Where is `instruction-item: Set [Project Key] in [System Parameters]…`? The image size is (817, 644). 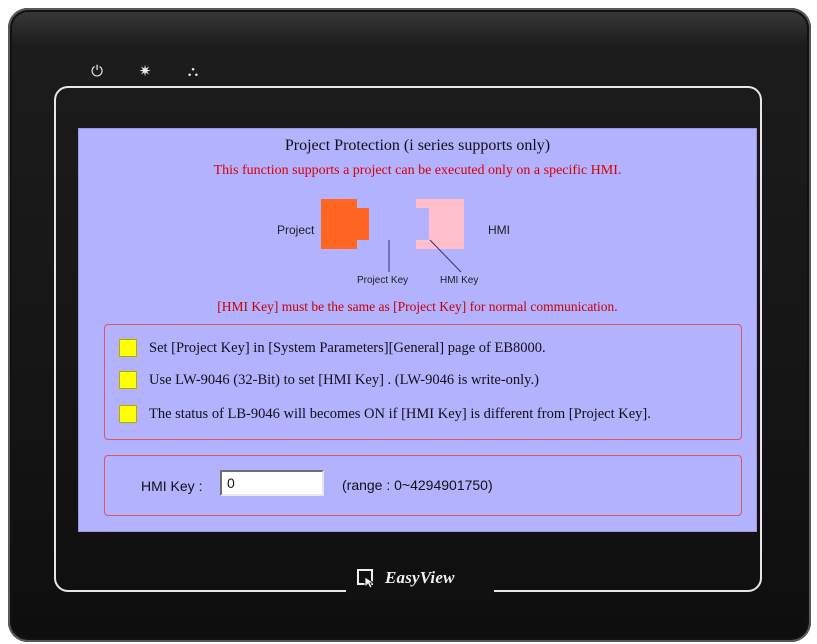
instruction-item: Set [Project Key] in [System Parameters]… is located at coordinates (332, 348).